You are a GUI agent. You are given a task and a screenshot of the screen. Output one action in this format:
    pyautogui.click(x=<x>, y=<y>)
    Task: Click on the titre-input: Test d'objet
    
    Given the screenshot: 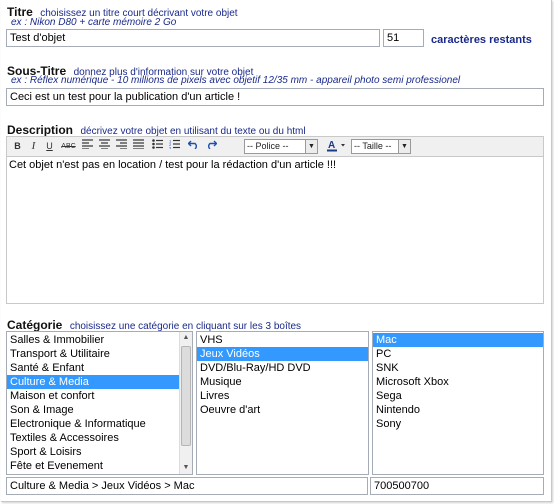 What is the action you would take?
    pyautogui.click(x=193, y=38)
    